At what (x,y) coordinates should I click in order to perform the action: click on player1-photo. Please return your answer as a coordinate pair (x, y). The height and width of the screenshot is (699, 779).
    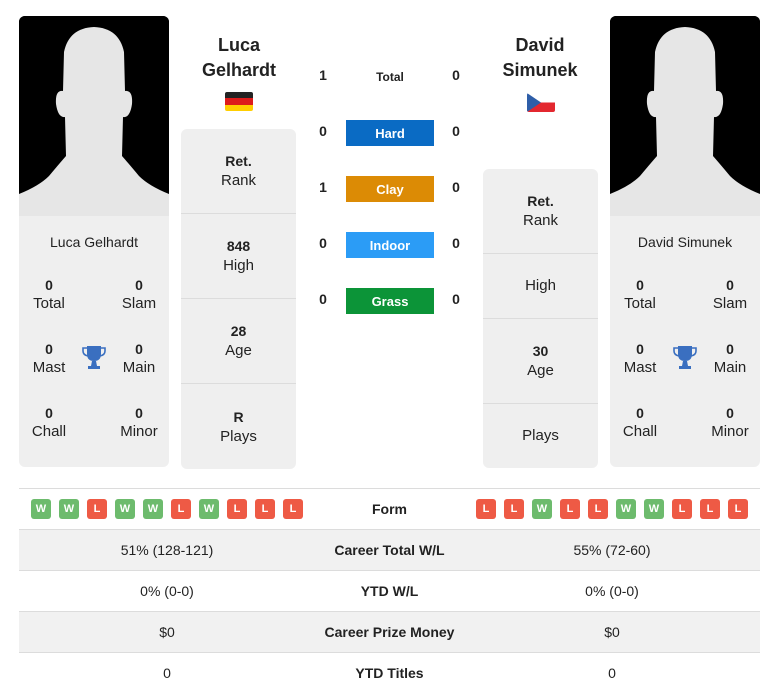
    Looking at the image, I should click on (94, 116).